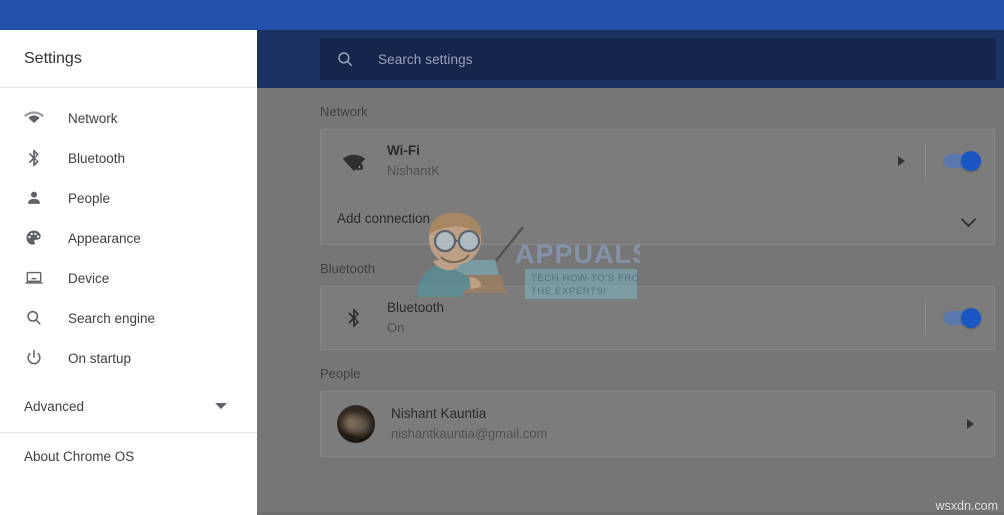 The image size is (1004, 515). I want to click on sidebar-item-label: Bluetooth, so click(97, 158).